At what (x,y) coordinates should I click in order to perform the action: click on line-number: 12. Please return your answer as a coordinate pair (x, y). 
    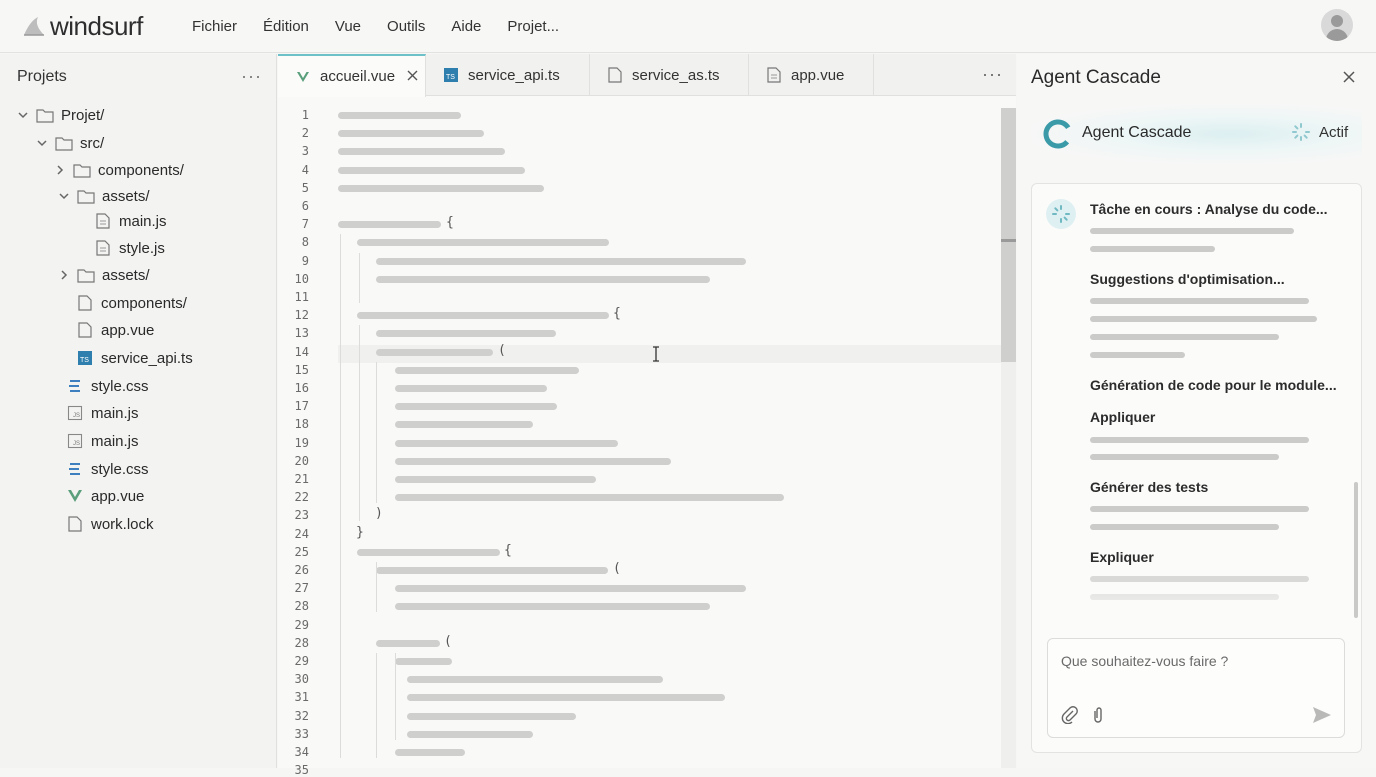
    Looking at the image, I should click on (301, 315).